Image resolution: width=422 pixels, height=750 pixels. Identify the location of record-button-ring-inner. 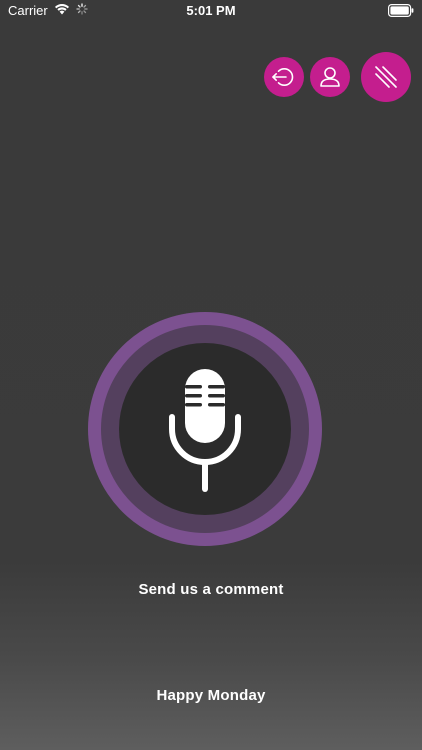
(205, 429).